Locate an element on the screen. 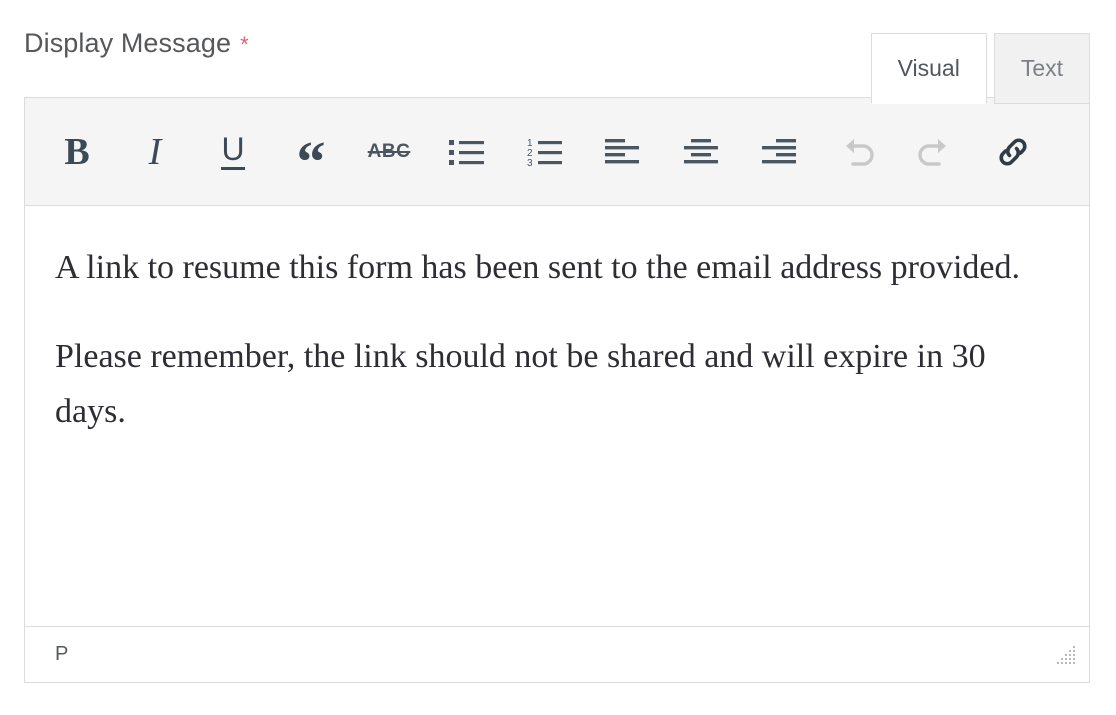  tab-visual: Visual is located at coordinates (928, 68).